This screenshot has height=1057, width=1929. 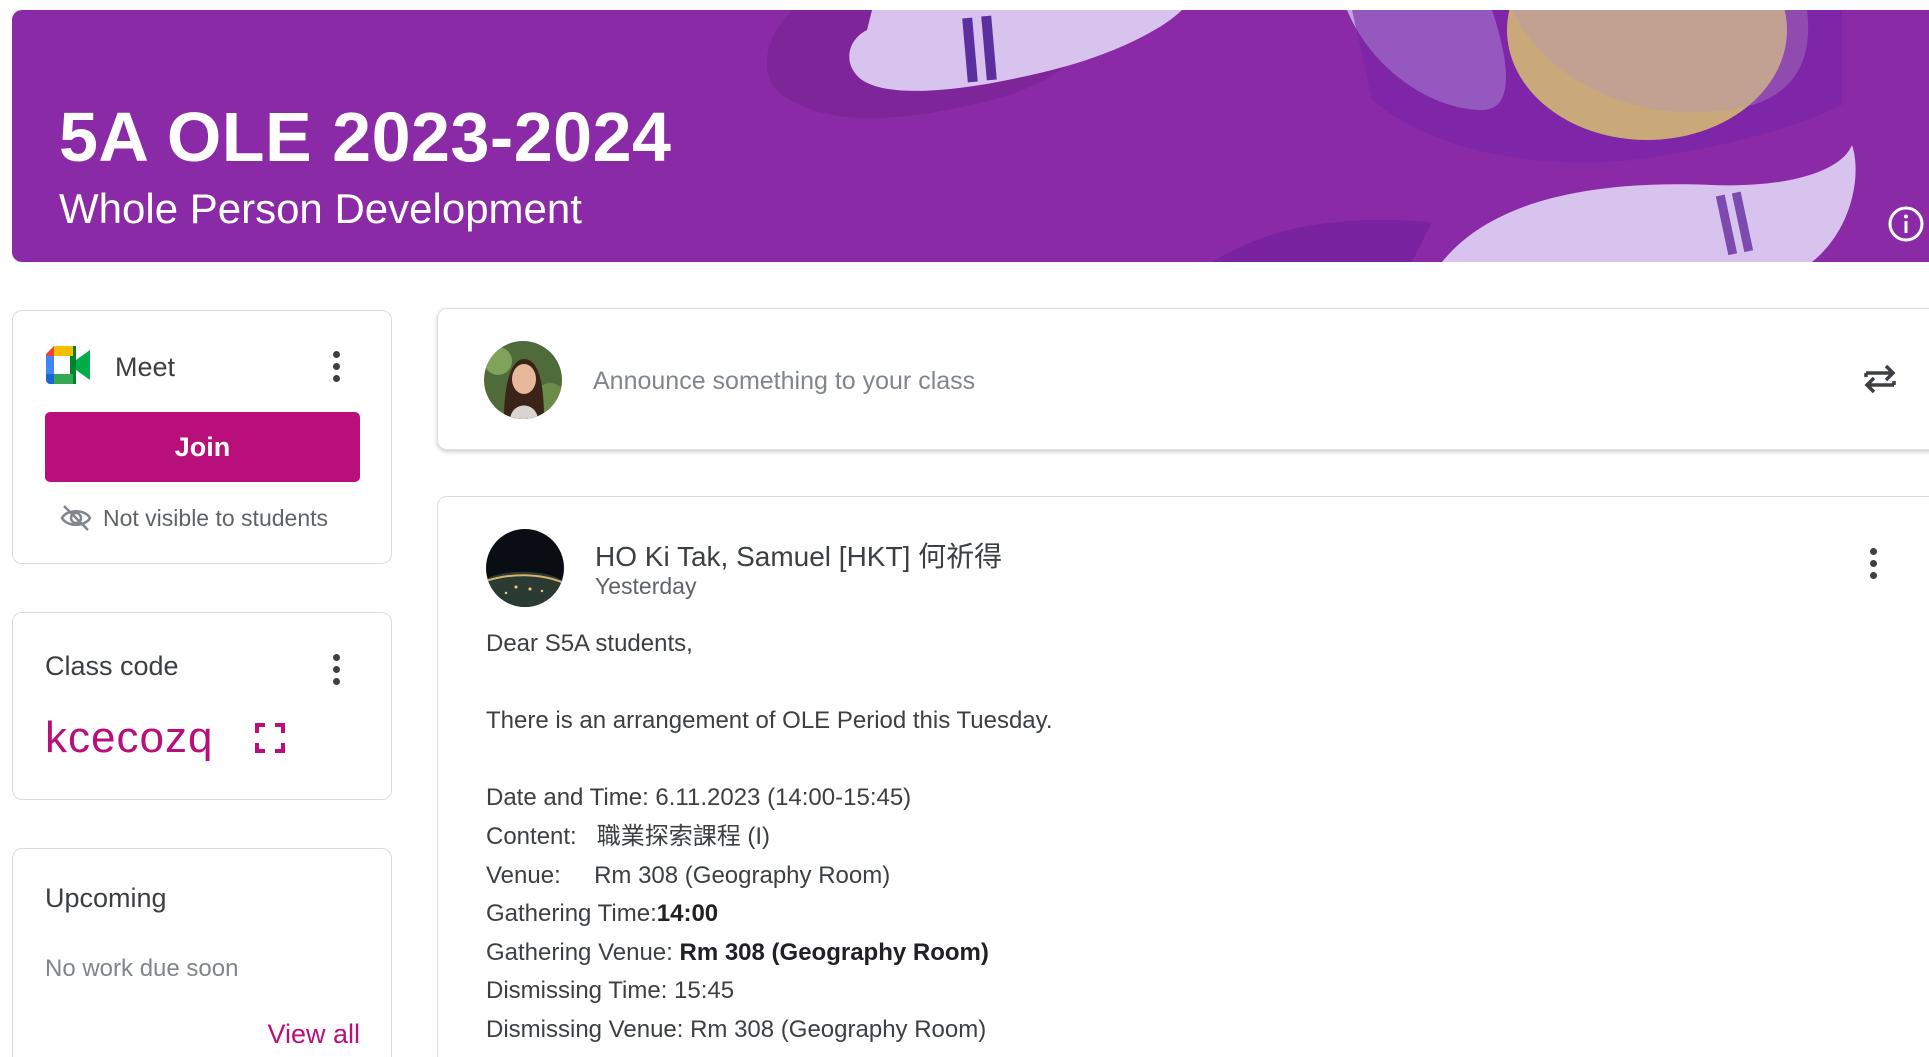 I want to click on class-code-card: Class code kcecozq, so click(x=202, y=706).